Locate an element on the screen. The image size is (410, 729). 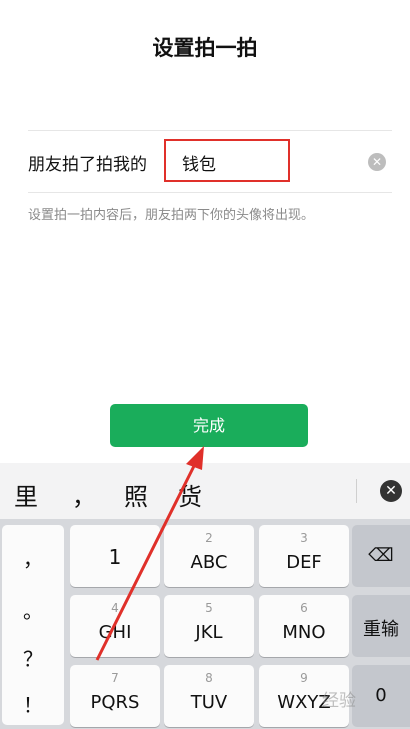
zero-key: 0 is located at coordinates (381, 696).